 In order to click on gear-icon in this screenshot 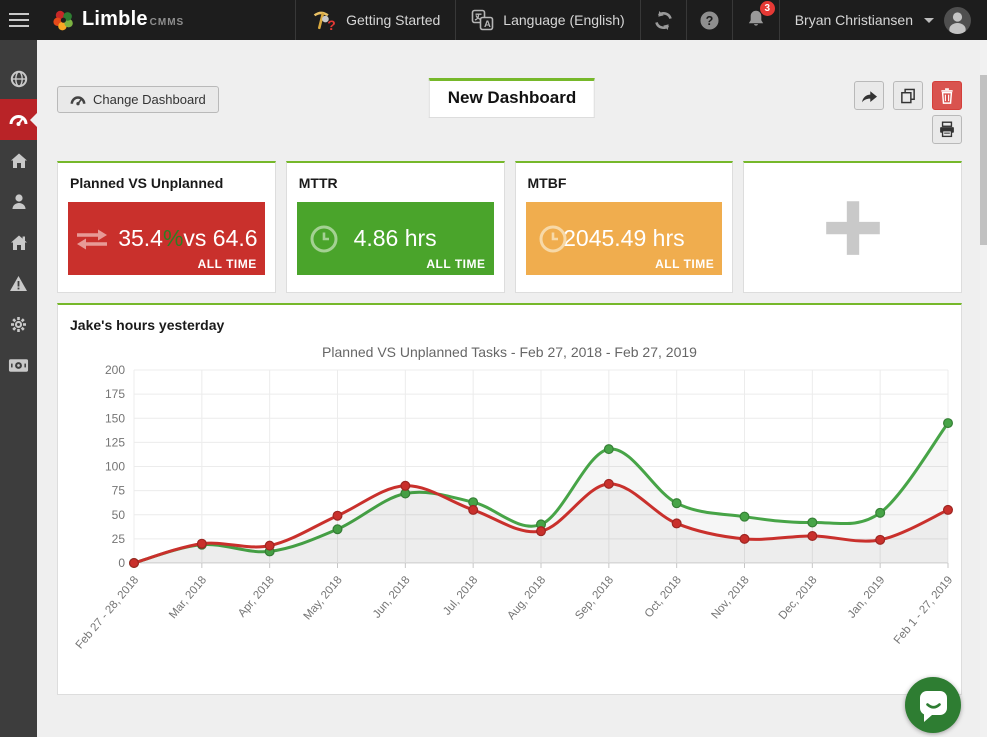, I will do `click(18, 324)`.